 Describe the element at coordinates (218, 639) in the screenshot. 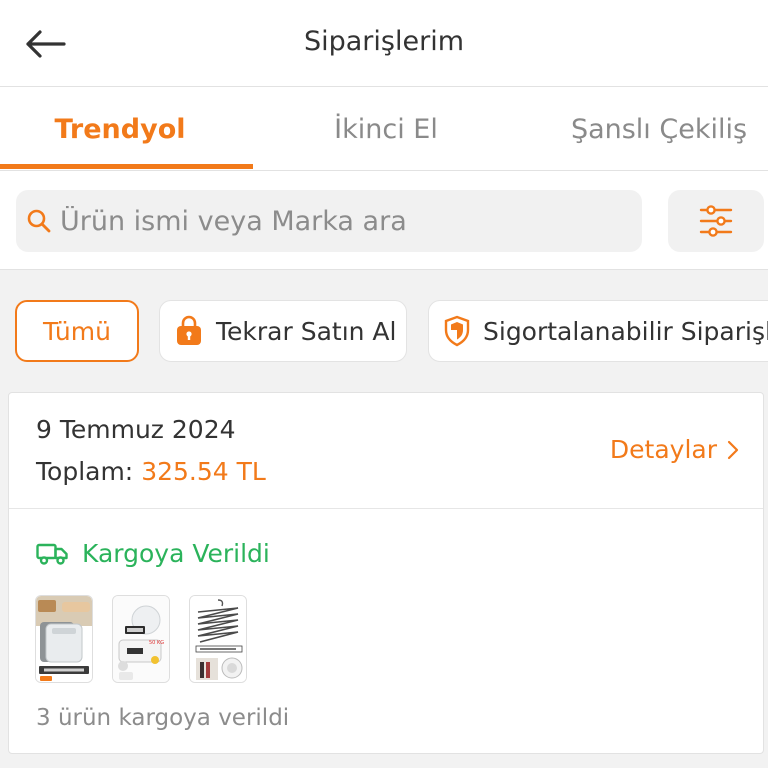

I see `product-thumbnail-hanger` at that location.